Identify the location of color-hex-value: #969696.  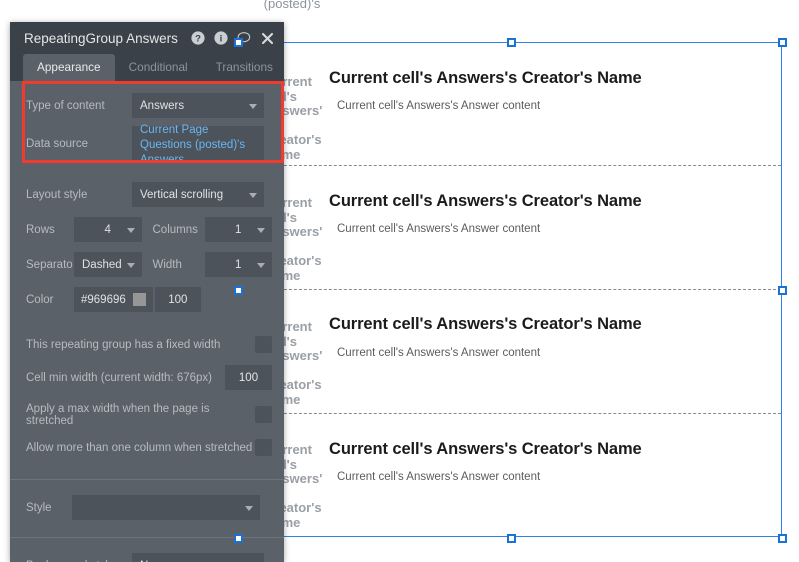
(103, 299).